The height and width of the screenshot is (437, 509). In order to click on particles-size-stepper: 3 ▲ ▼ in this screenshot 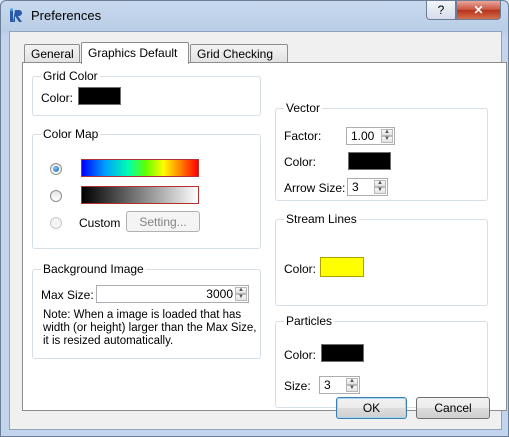, I will do `click(339, 385)`.